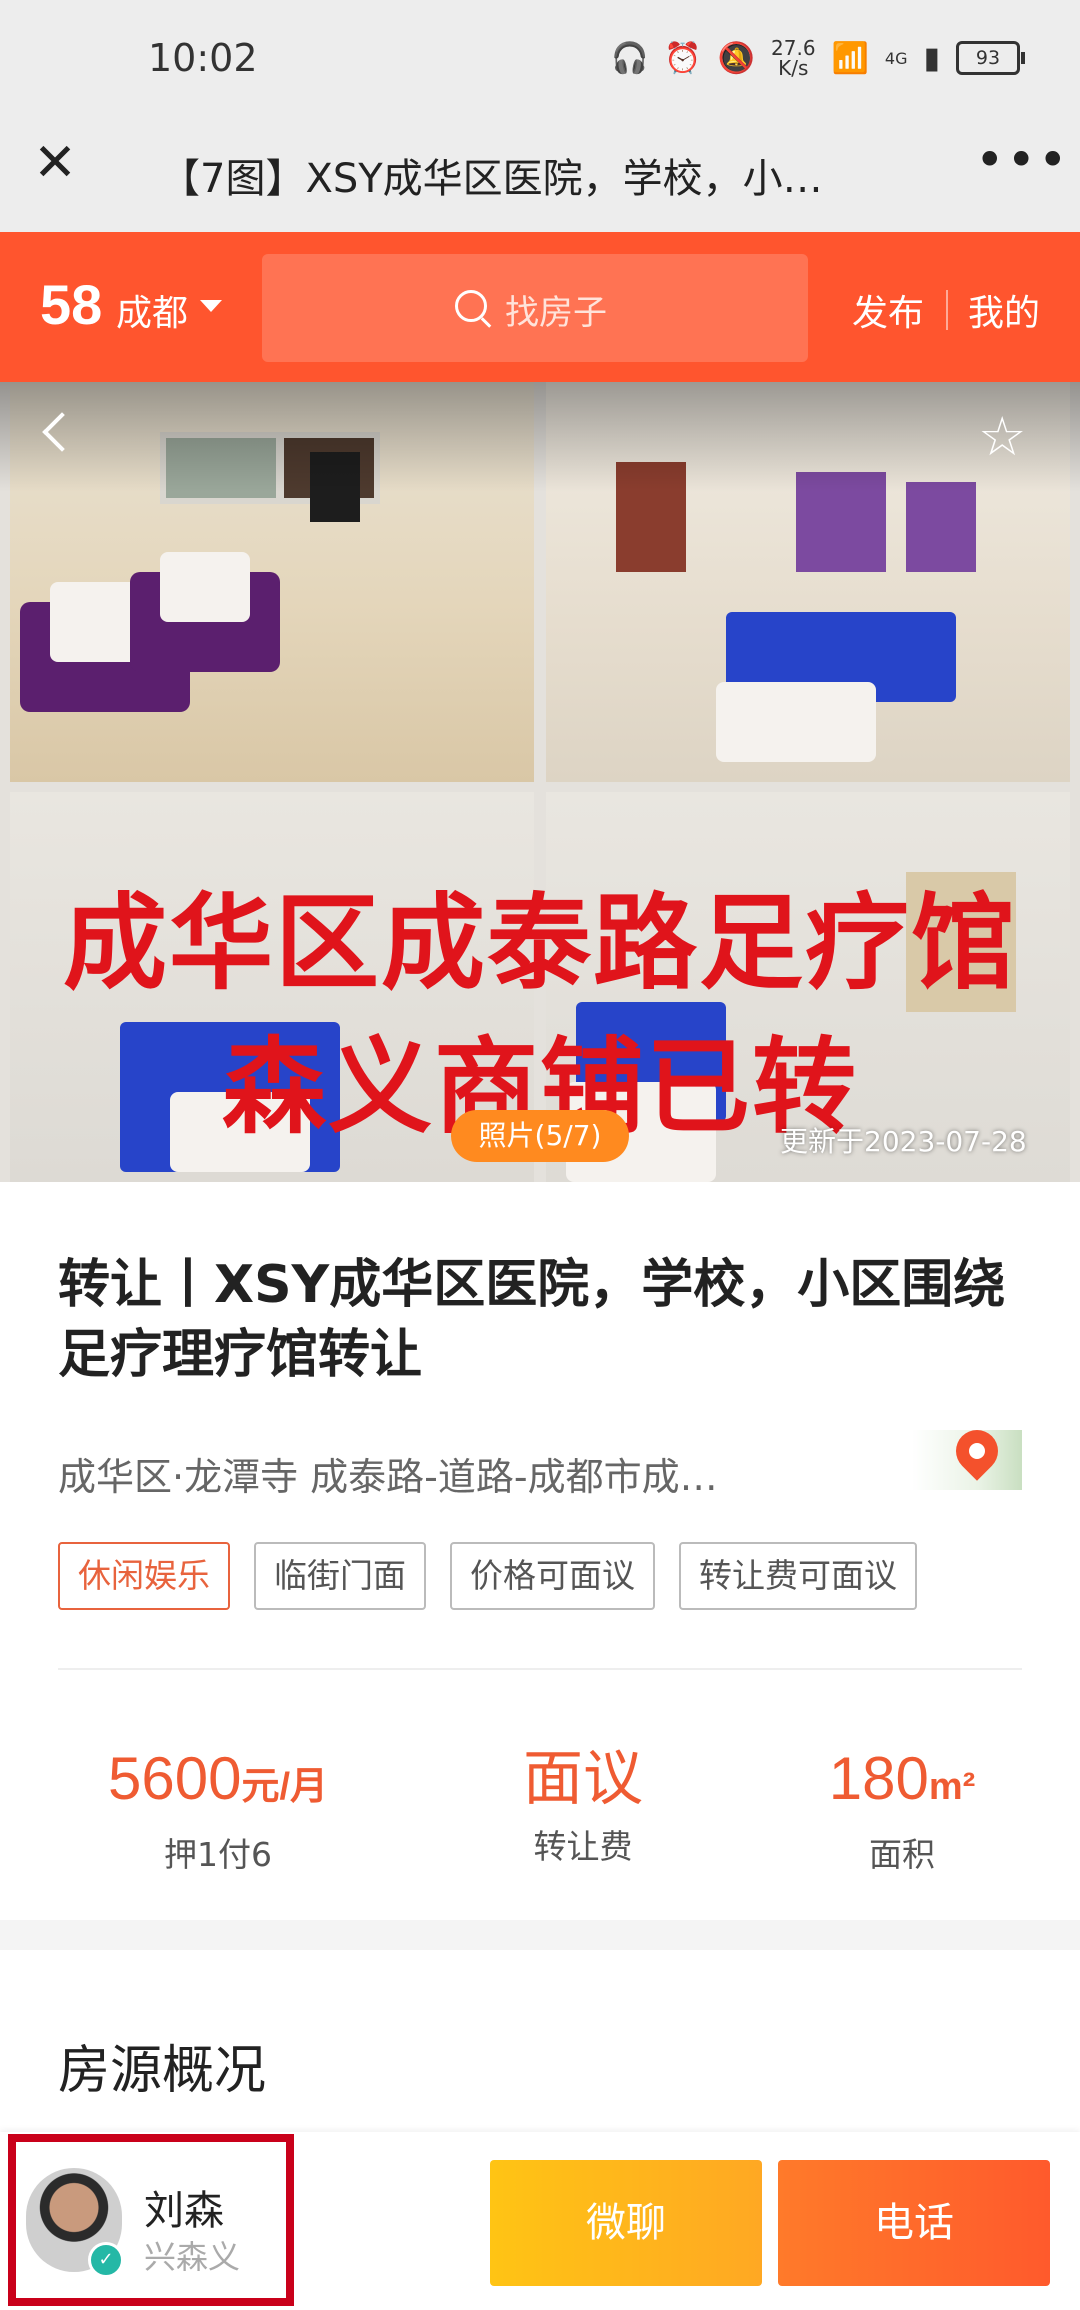 The height and width of the screenshot is (2310, 1080). What do you see at coordinates (793, 58) in the screenshot?
I see `network-speed: 27.6 K/s` at bounding box center [793, 58].